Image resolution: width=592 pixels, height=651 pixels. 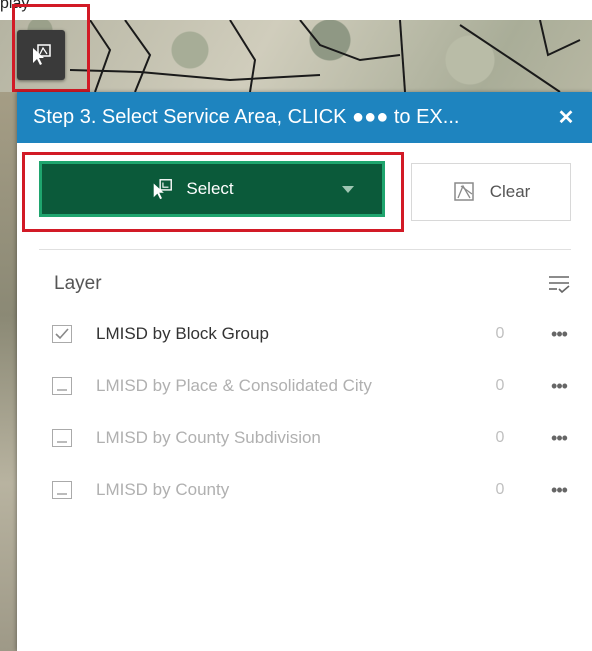 What do you see at coordinates (463, 191) in the screenshot?
I see `clear-selection-icon` at bounding box center [463, 191].